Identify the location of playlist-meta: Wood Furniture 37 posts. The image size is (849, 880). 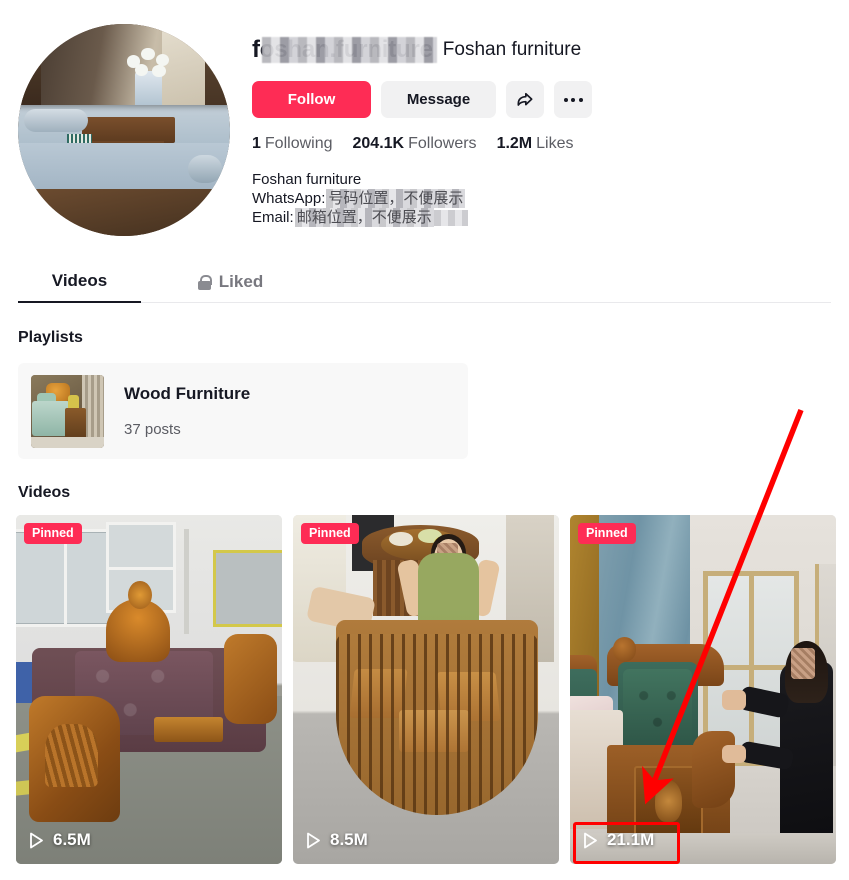
(187, 411).